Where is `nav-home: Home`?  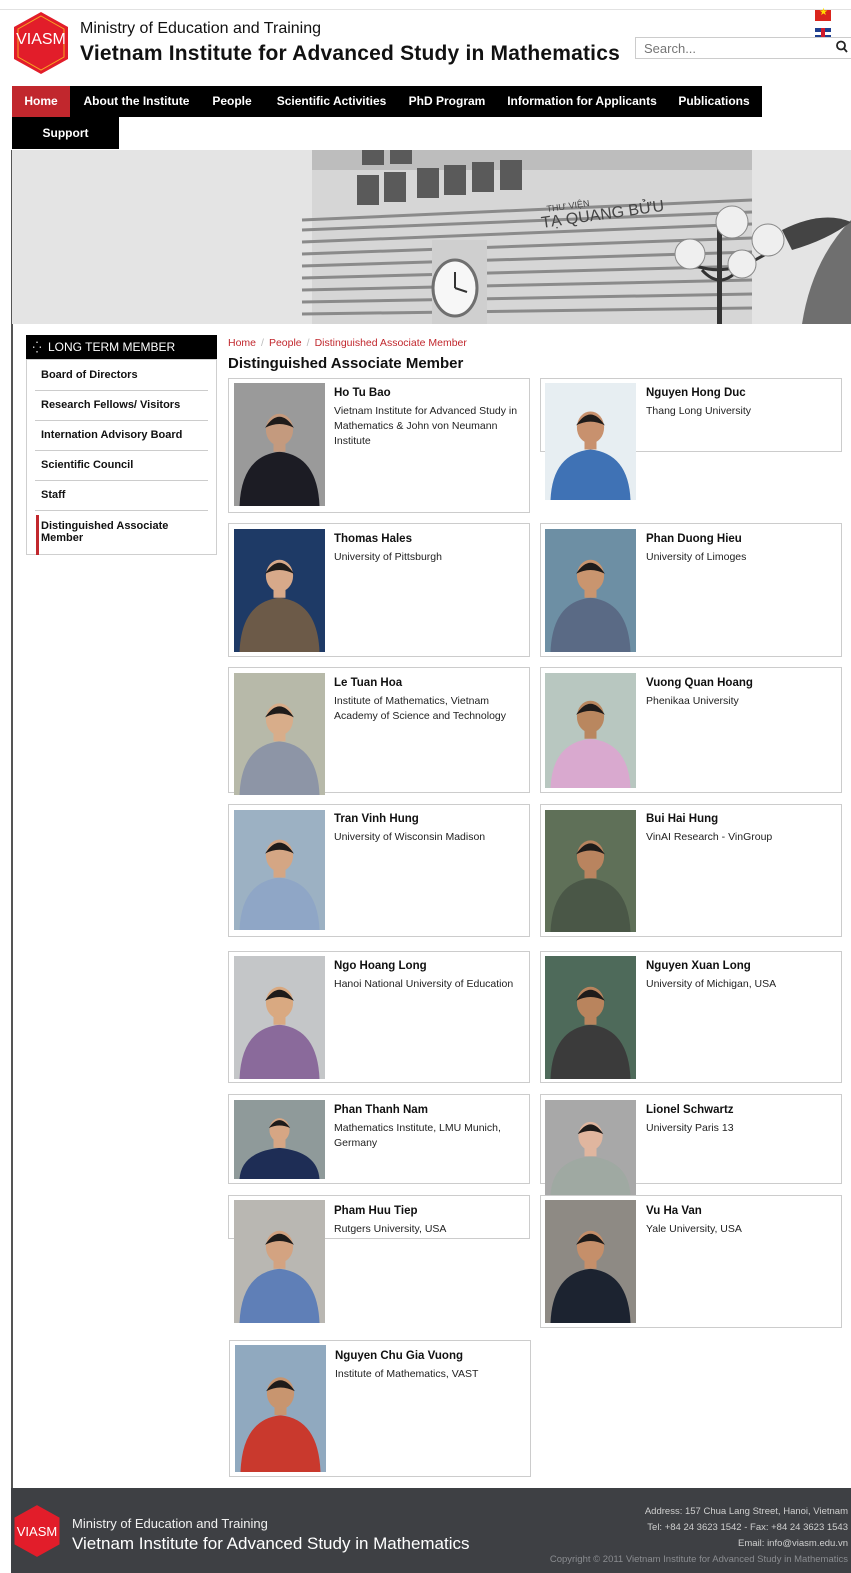 nav-home: Home is located at coordinates (41, 101).